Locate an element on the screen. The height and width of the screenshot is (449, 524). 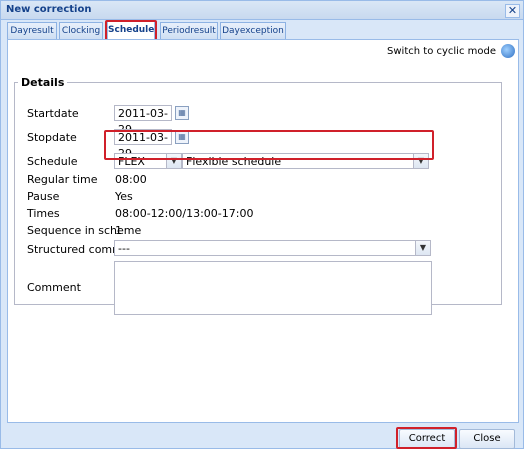
comment-textarea is located at coordinates (273, 288).